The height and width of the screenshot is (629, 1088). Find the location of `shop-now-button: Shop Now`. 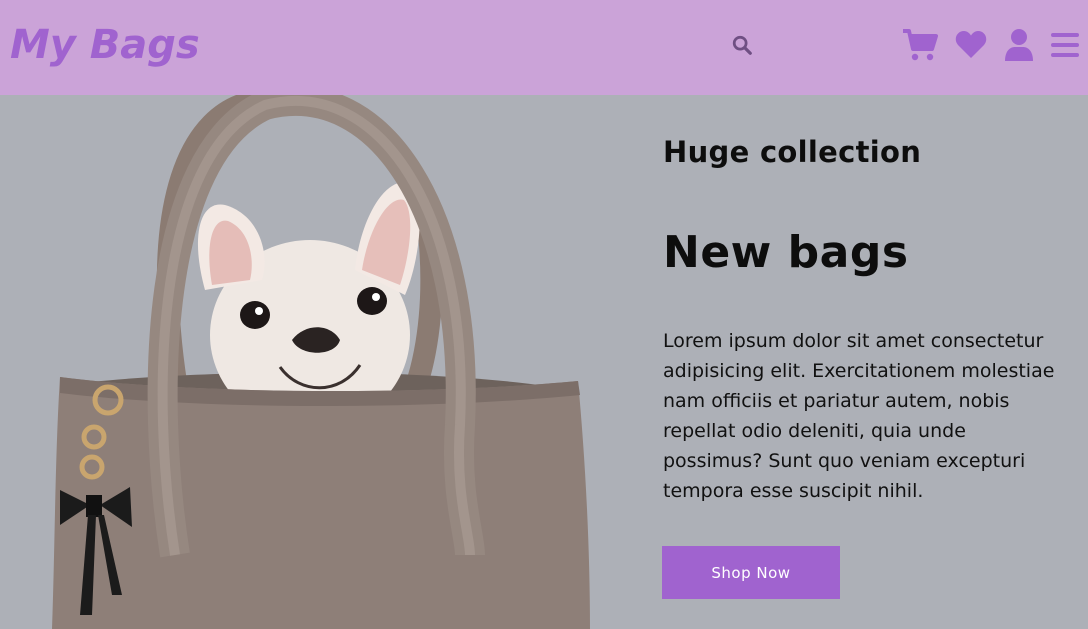

shop-now-button: Shop Now is located at coordinates (751, 572).